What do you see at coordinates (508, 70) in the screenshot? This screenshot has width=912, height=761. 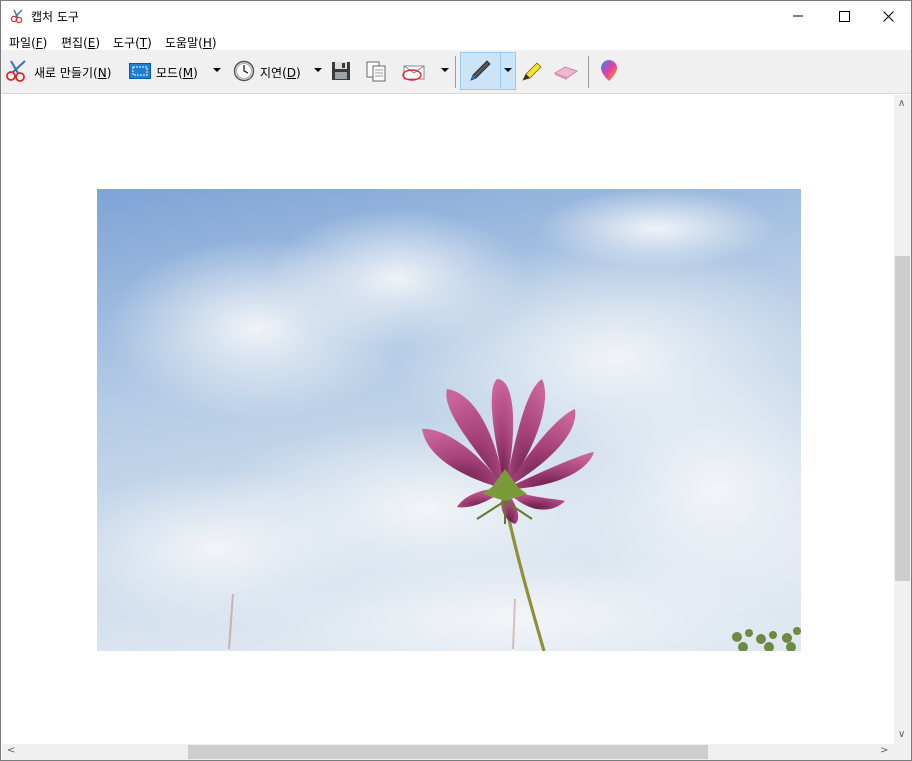 I see `pen-dropdown-icon` at bounding box center [508, 70].